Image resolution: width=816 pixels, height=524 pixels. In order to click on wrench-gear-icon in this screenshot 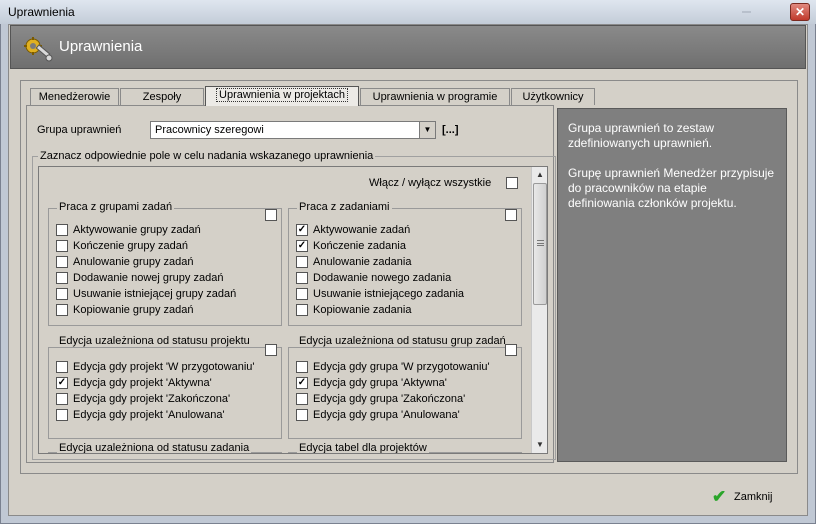, I will do `click(38, 49)`.